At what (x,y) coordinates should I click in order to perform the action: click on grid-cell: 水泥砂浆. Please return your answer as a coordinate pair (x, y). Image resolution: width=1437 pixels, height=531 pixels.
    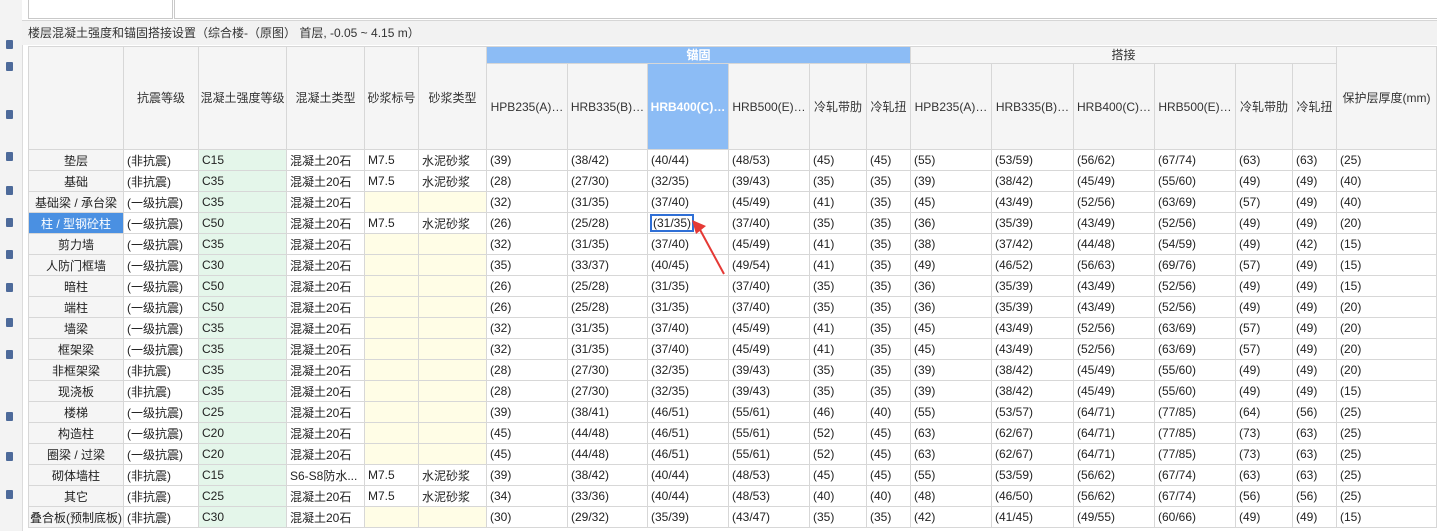
    Looking at the image, I should click on (452, 160).